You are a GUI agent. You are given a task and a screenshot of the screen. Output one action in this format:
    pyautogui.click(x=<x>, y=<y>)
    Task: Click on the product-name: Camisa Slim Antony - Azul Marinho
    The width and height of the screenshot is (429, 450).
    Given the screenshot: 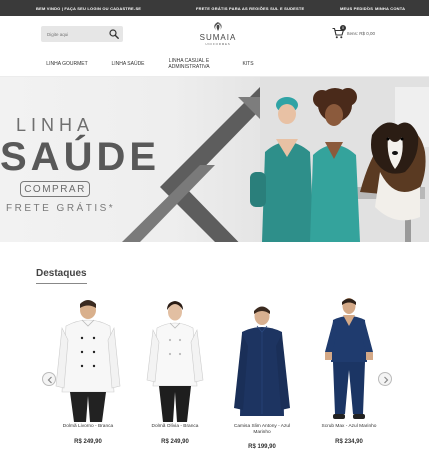 What is the action you would take?
    pyautogui.click(x=262, y=429)
    